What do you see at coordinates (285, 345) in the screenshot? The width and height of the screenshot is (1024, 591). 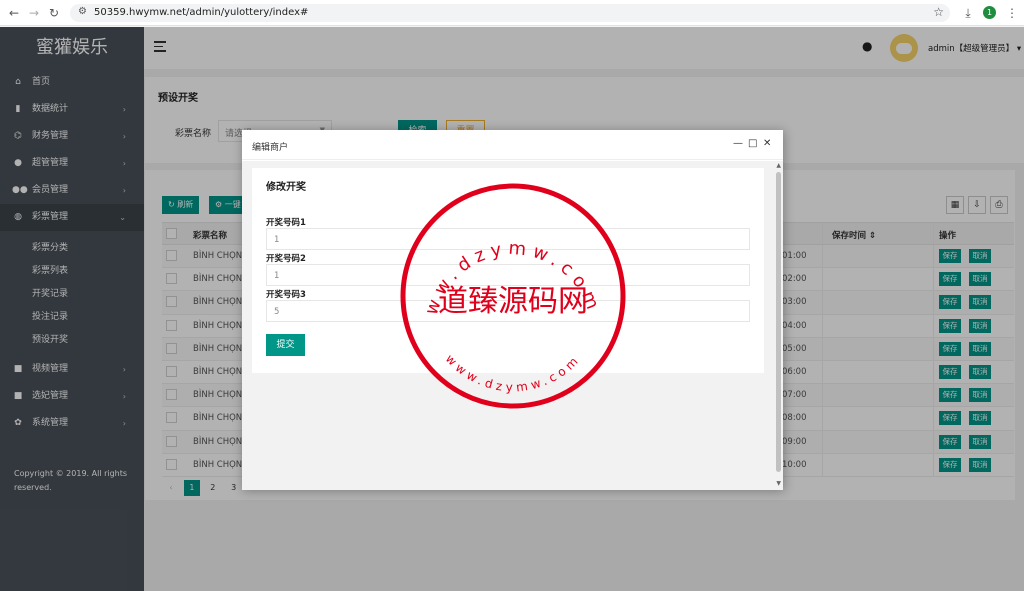 I see `submit-button: 提交` at bounding box center [285, 345].